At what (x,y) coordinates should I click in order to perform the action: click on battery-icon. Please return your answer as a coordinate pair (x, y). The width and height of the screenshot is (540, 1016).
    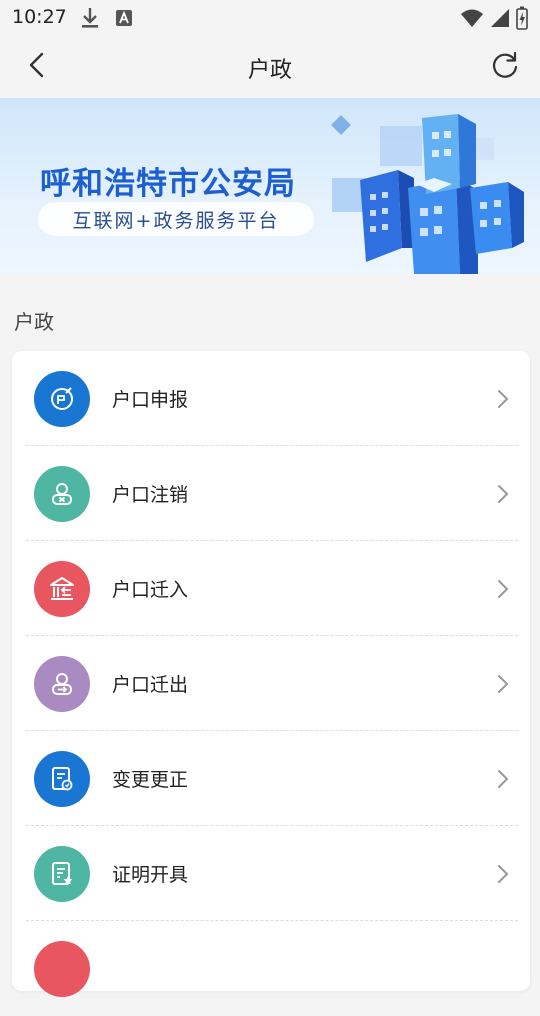
    Looking at the image, I should click on (522, 20).